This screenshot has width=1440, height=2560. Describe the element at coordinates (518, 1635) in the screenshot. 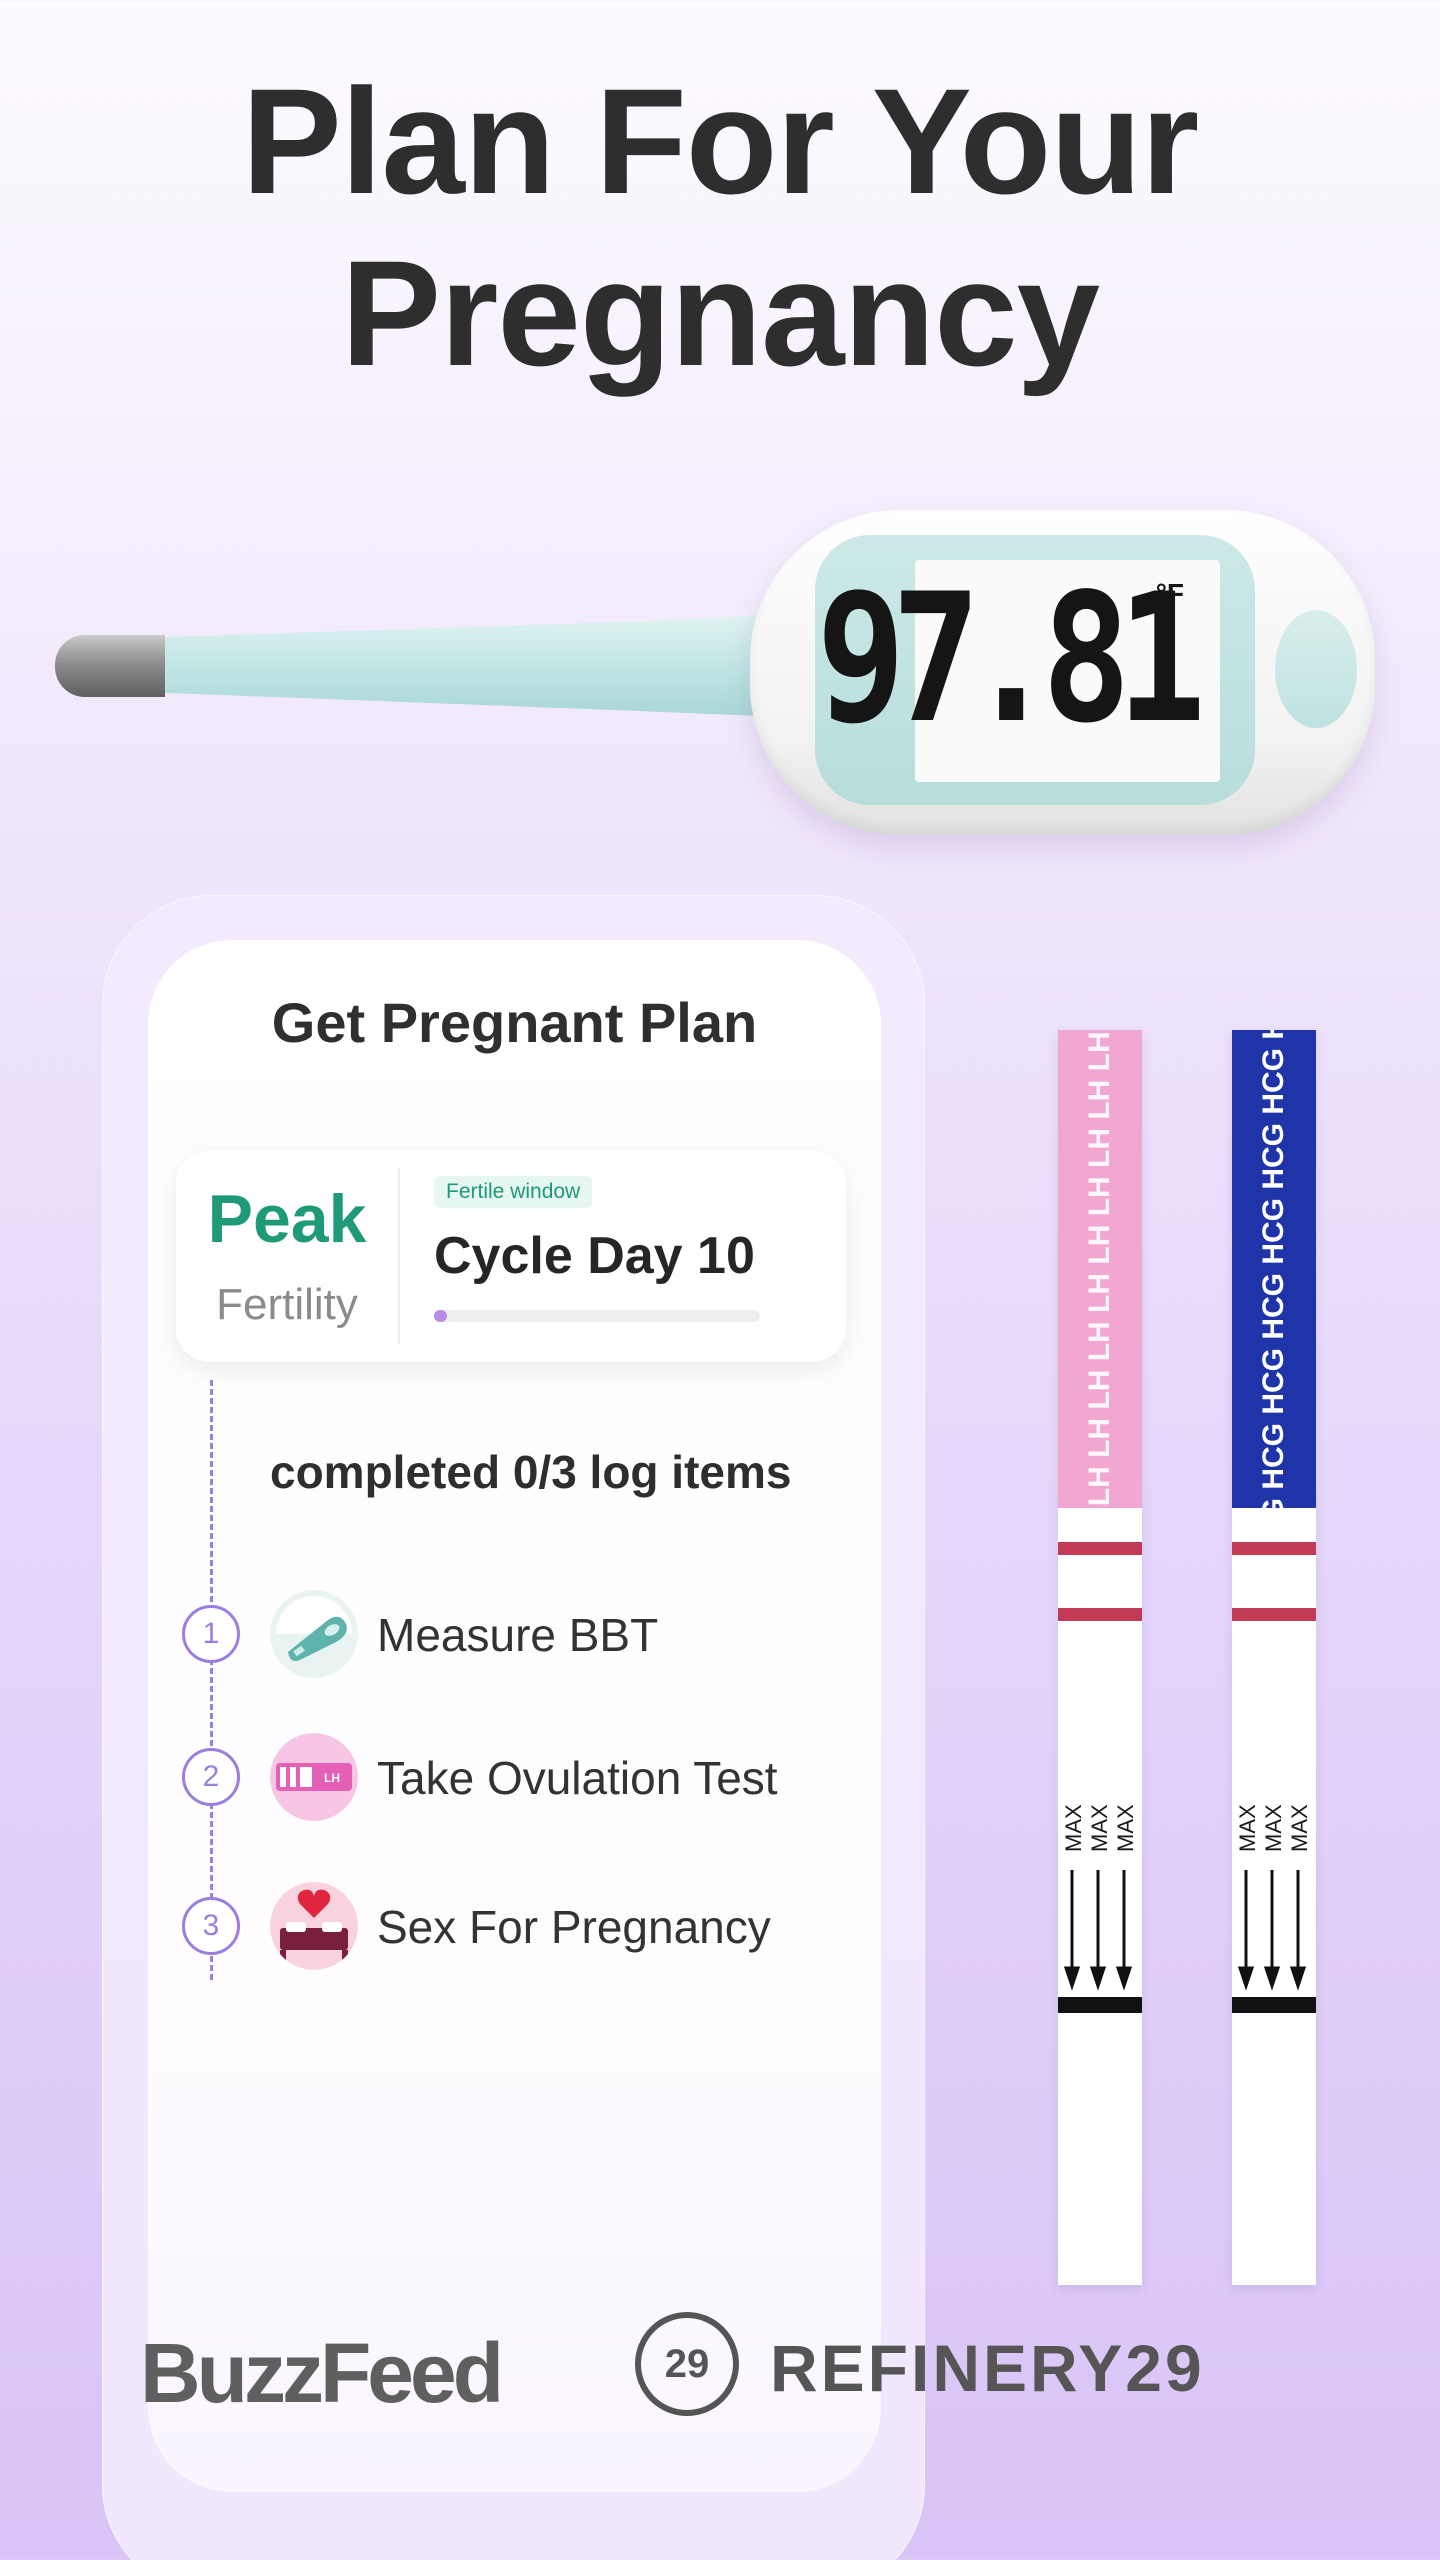

I see `log-item-label: Measure BBT` at that location.